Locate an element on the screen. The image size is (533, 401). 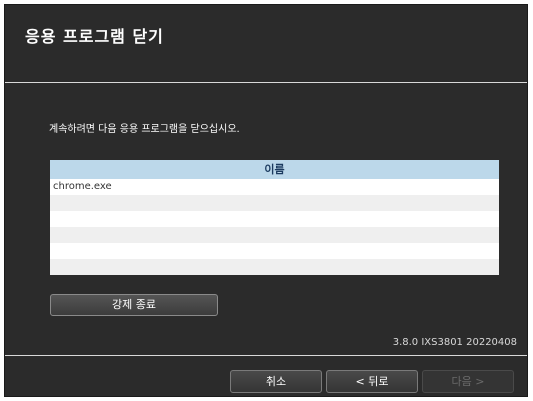
instruction-text: 계속하려면 다음 응용 프로그램을 닫으십시오. is located at coordinates (144, 129).